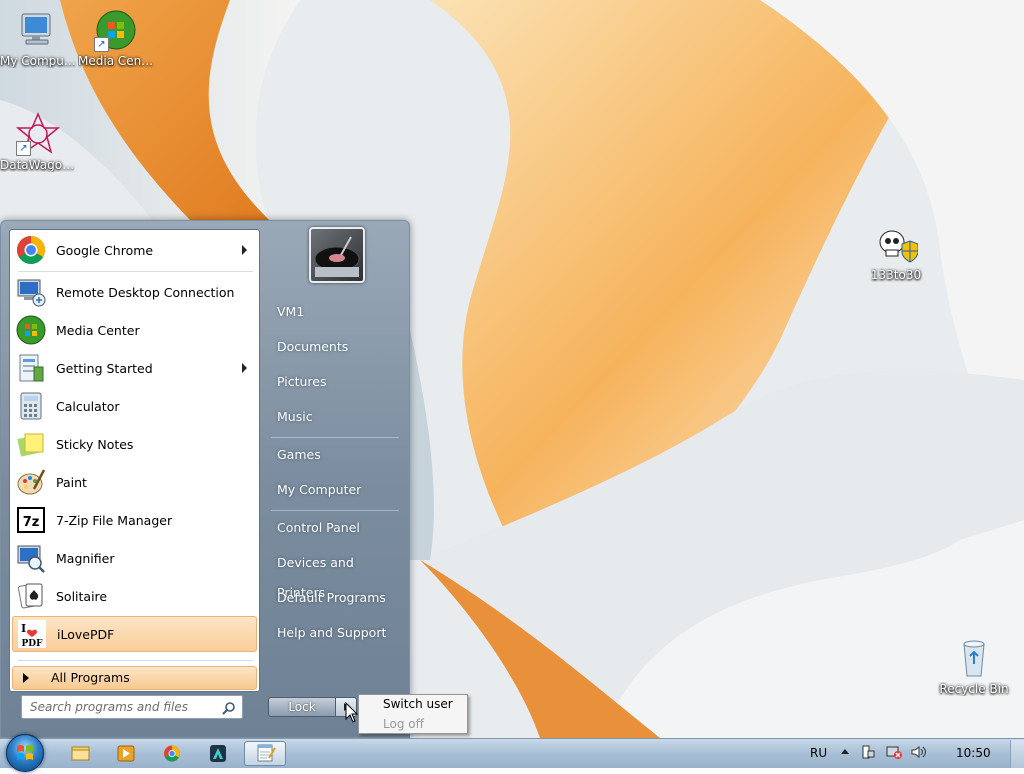  I want to click on start-link-pictures: Pictures, so click(333, 382).